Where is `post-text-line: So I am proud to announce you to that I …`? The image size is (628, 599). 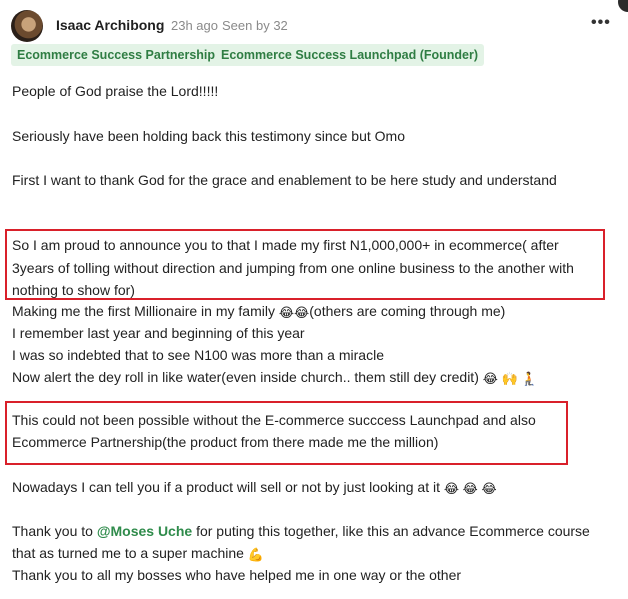
post-text-line: So I am proud to announce you to that I … is located at coordinates (285, 245).